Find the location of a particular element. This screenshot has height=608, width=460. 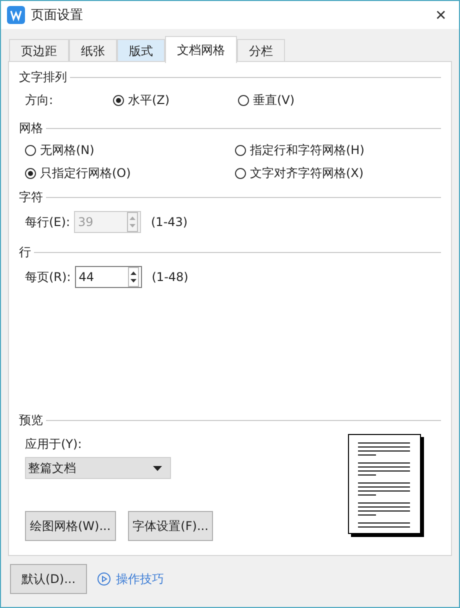

section-title: 网格 is located at coordinates (31, 128).